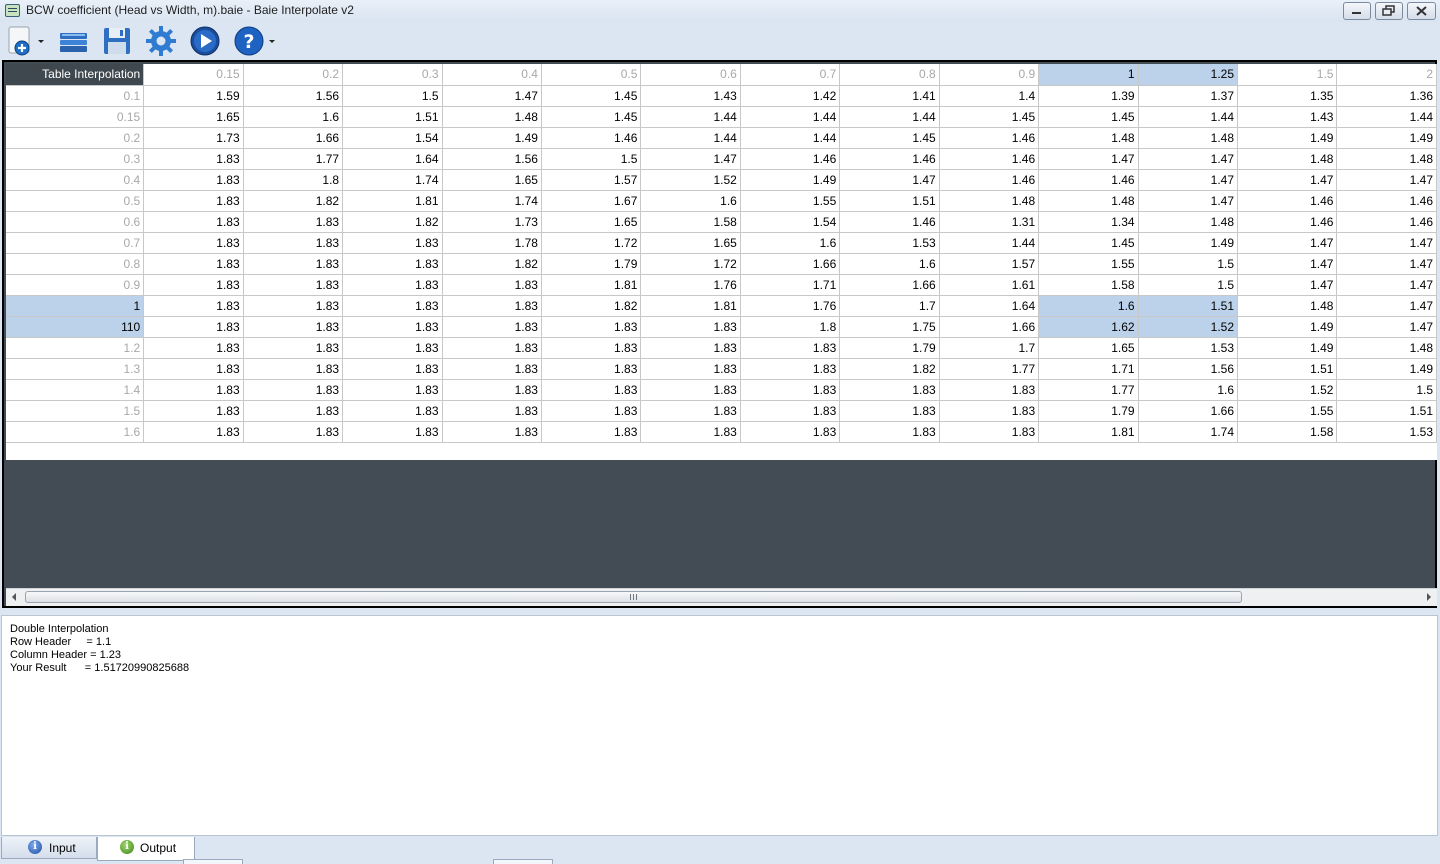 The image size is (1440, 864). Describe the element at coordinates (293, 180) in the screenshot. I see `table-cell: 1.8` at that location.